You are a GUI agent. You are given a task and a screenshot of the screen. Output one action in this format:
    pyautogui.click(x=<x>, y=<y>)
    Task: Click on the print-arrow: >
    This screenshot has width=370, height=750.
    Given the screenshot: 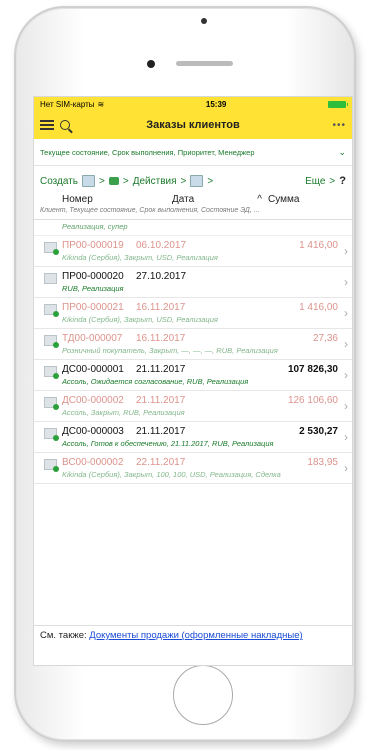 What is the action you would take?
    pyautogui.click(x=125, y=181)
    